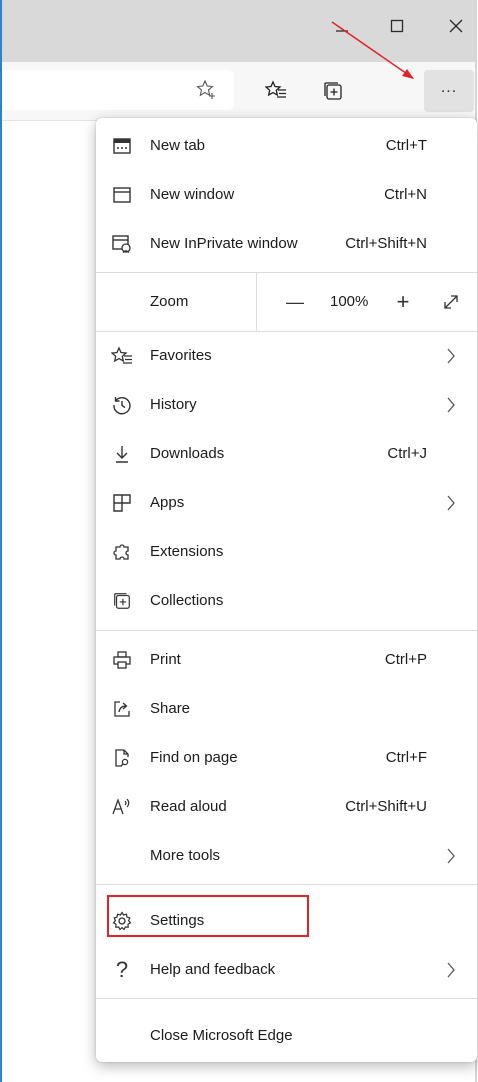 This screenshot has height=1082, width=478. I want to click on find-on-page-shortcut: Ctrl+F, so click(406, 757).